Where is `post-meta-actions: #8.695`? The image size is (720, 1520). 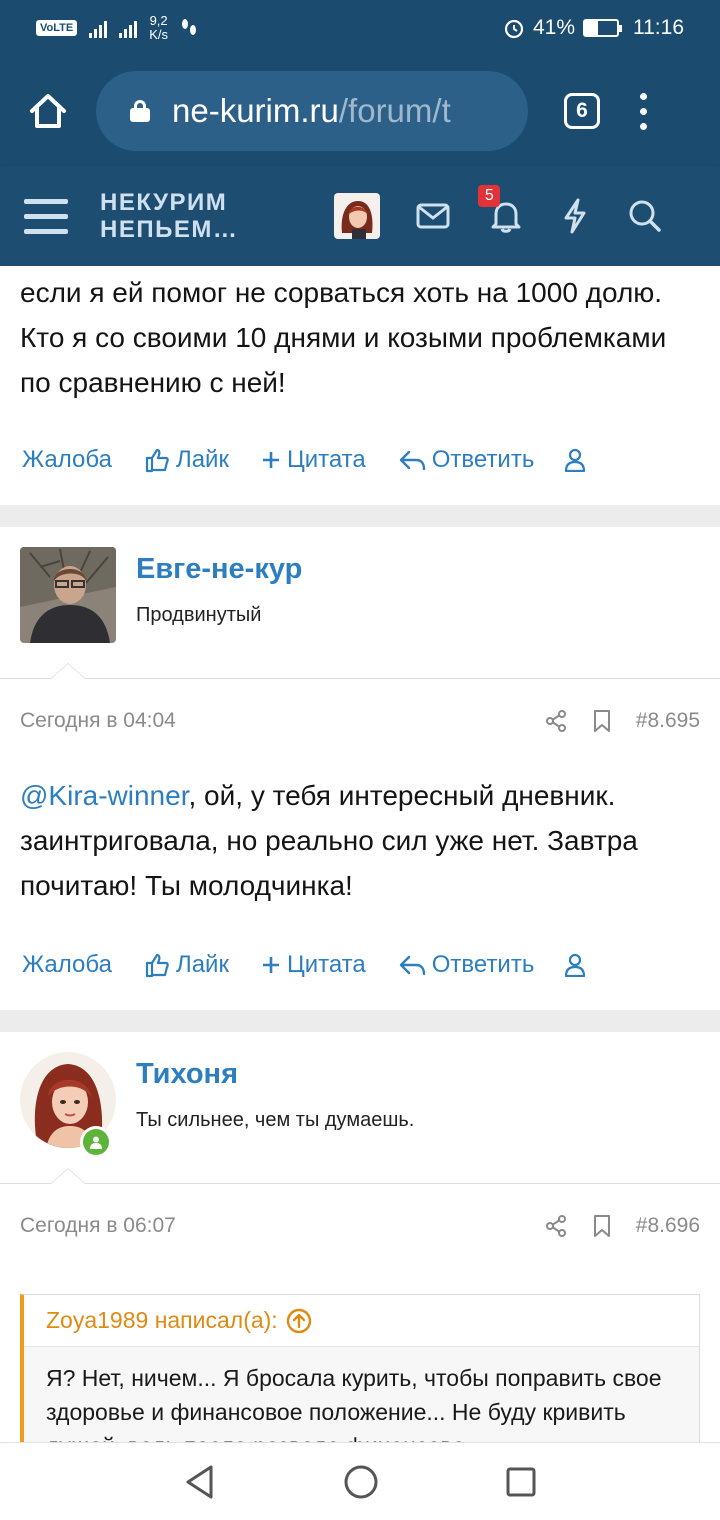 post-meta-actions: #8.695 is located at coordinates (622, 721).